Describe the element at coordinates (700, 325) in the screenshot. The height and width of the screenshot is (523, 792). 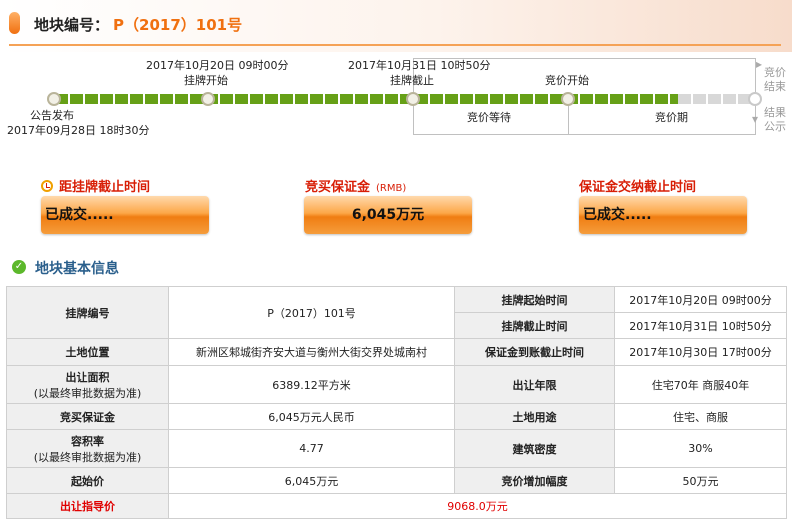
I see `listing-end-value: 2017年10月31日 10时50分` at that location.